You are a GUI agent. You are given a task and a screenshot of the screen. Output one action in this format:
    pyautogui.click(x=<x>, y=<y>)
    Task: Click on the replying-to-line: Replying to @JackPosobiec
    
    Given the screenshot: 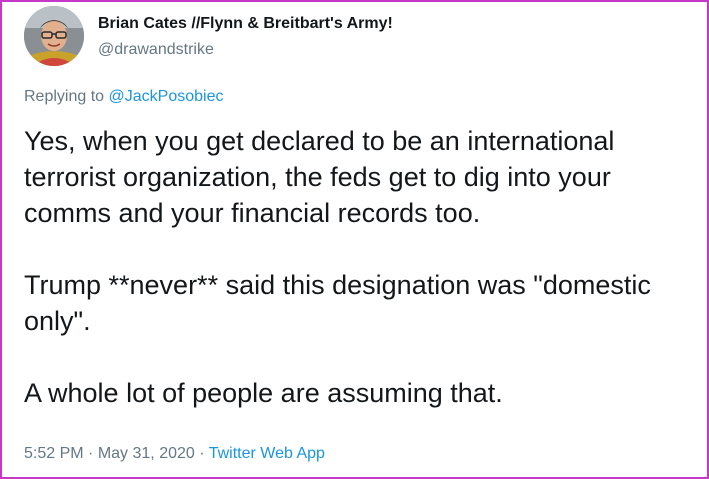 What is the action you would take?
    pyautogui.click(x=123, y=97)
    